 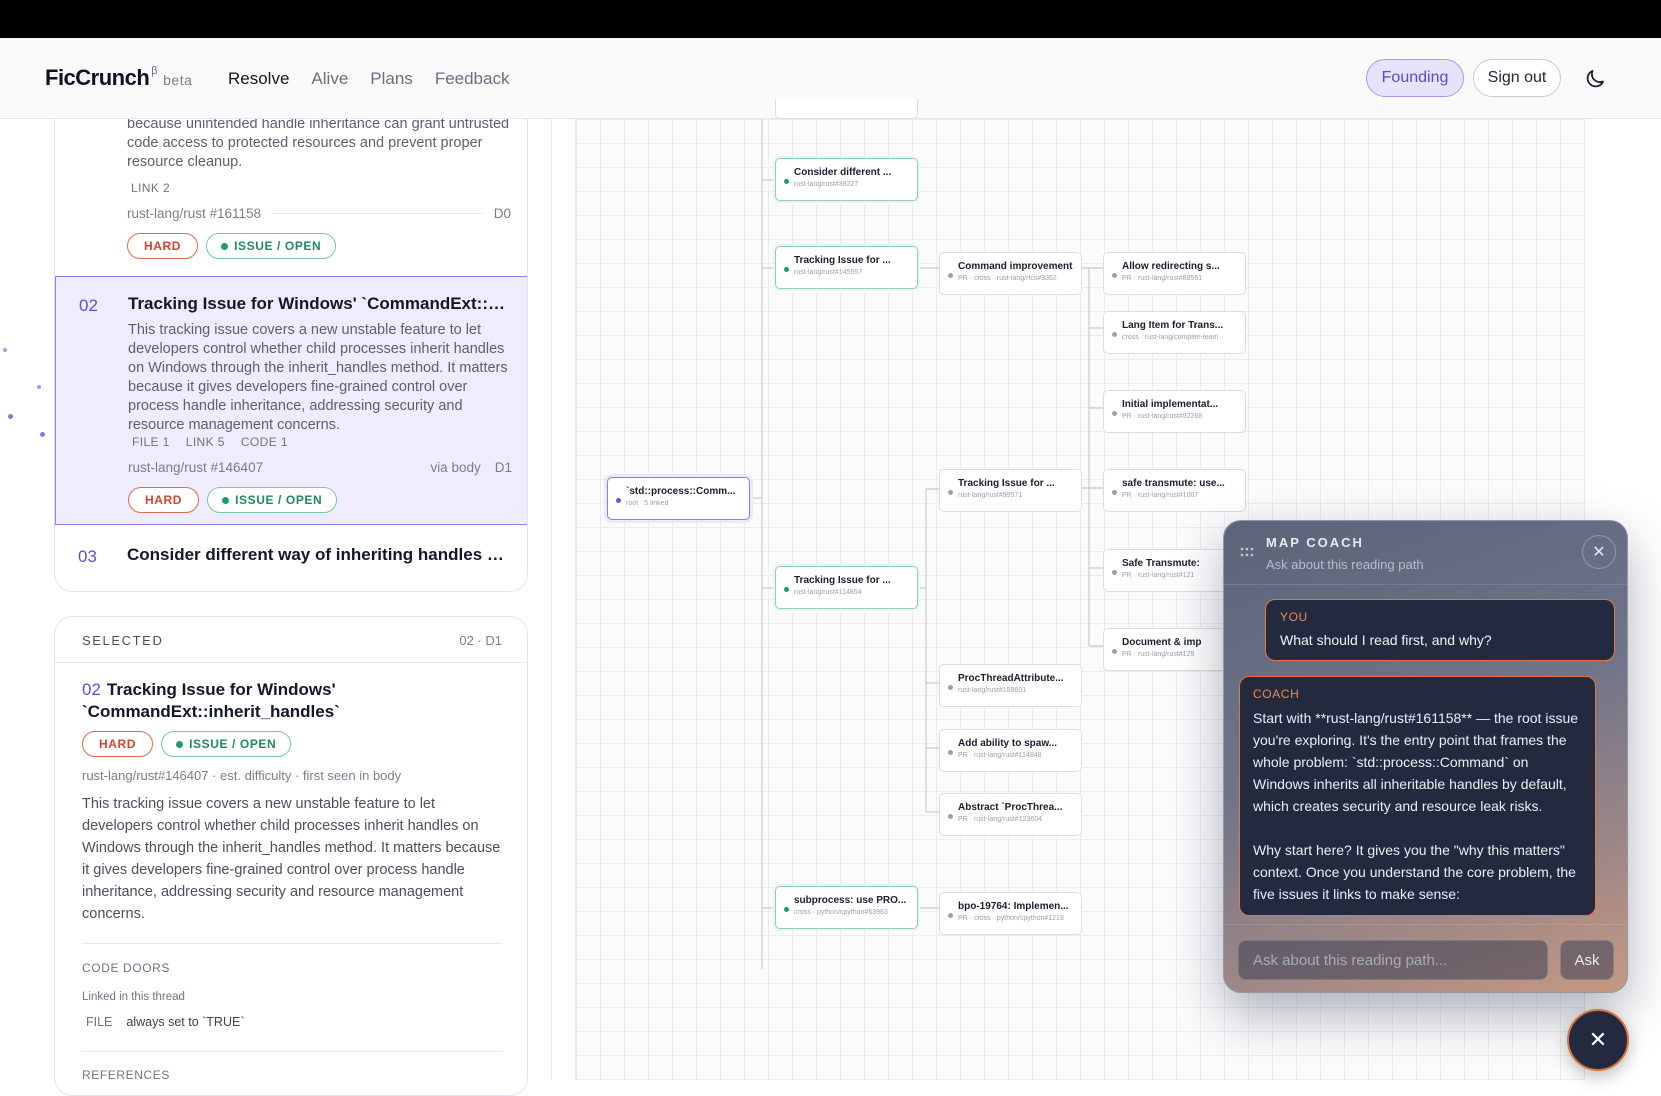 What do you see at coordinates (205, 442) in the screenshot?
I see `tag-link: LINK 5` at bounding box center [205, 442].